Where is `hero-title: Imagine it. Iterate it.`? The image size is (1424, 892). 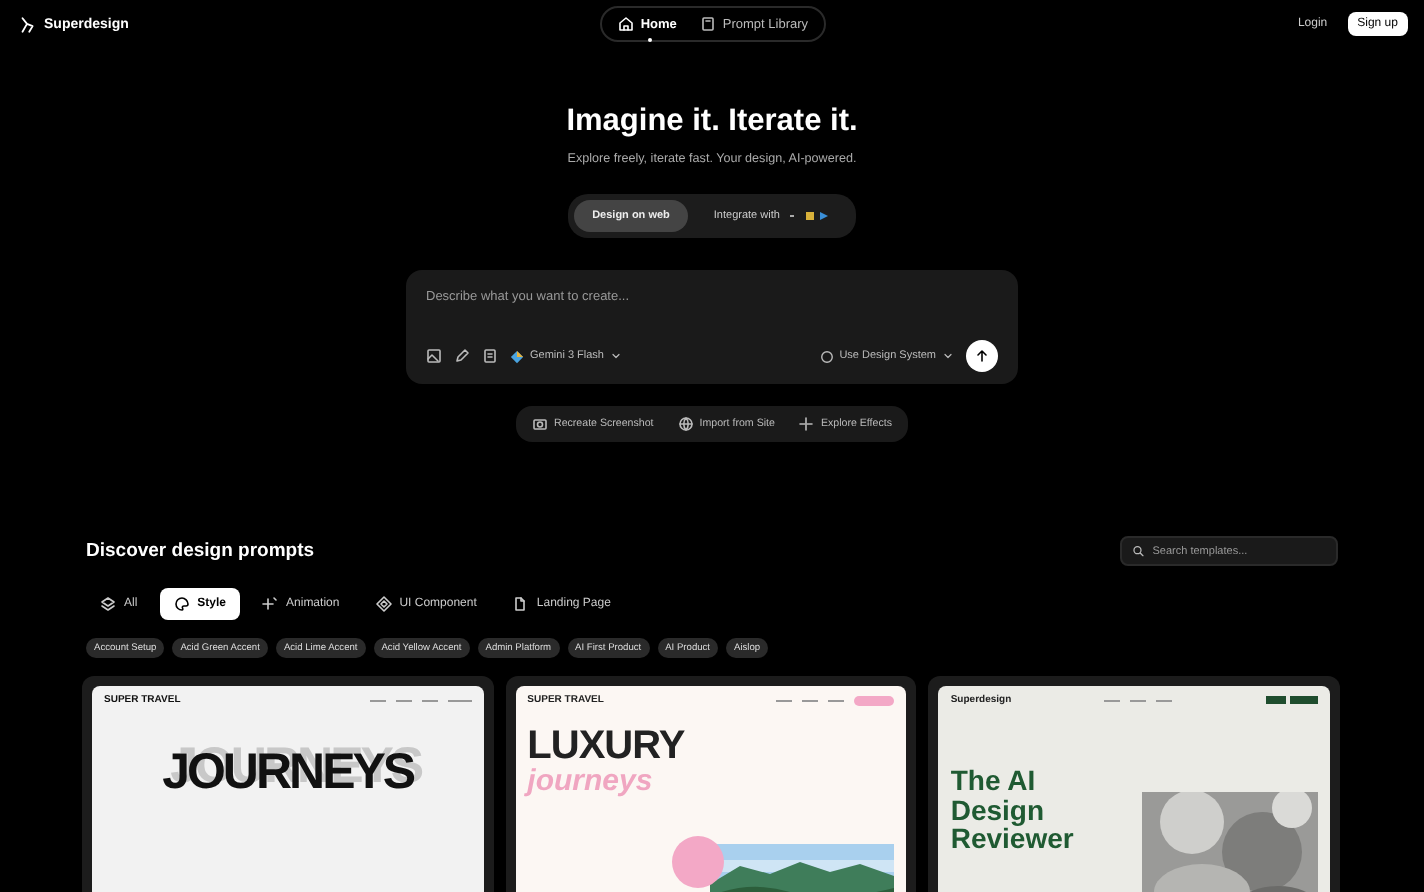
hero-title: Imagine it. Iterate it. is located at coordinates (712, 122).